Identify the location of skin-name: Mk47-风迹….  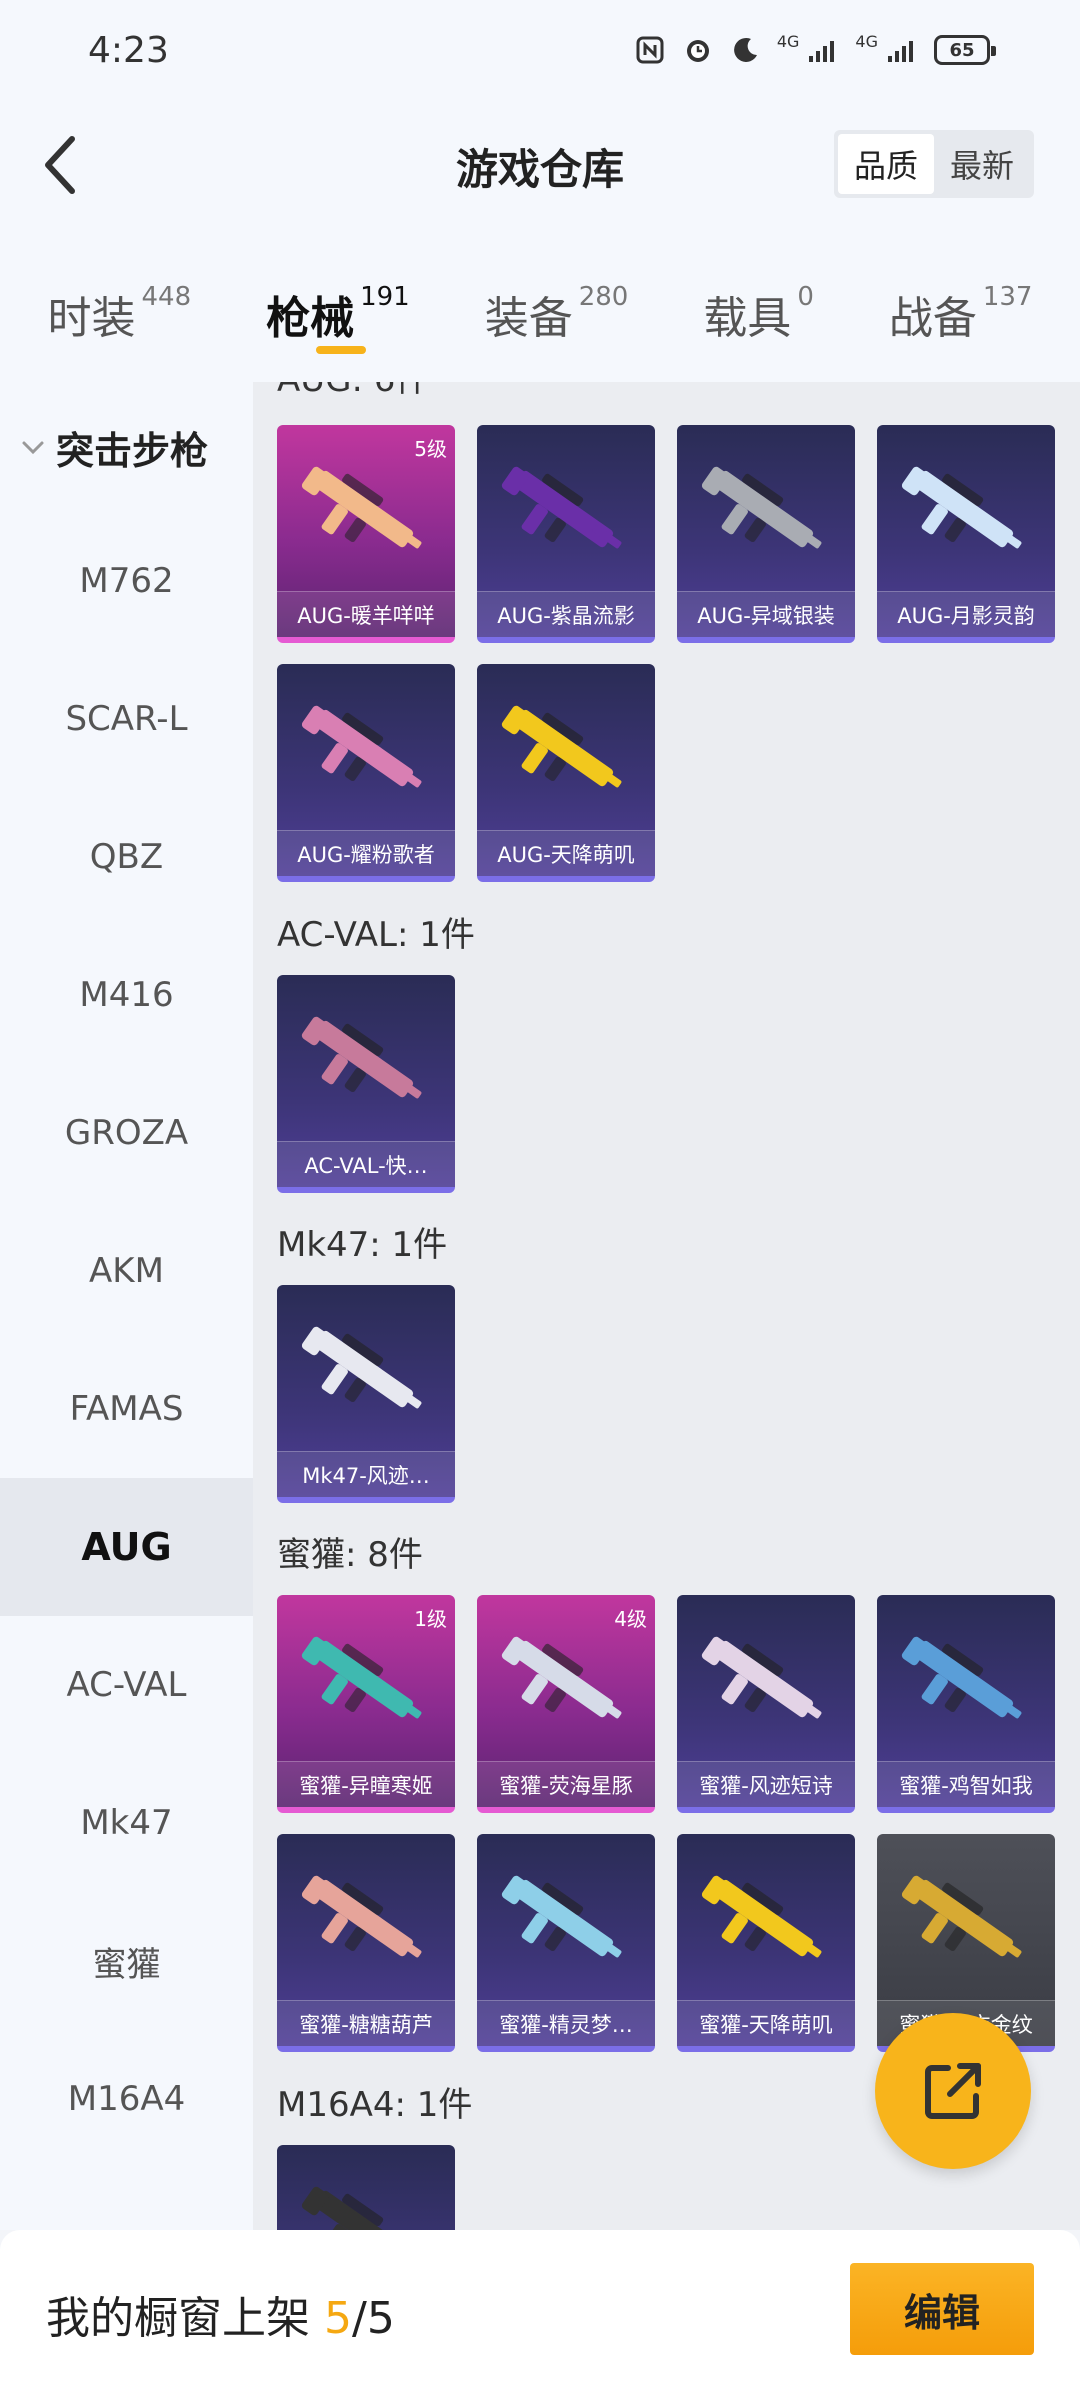
(366, 1474).